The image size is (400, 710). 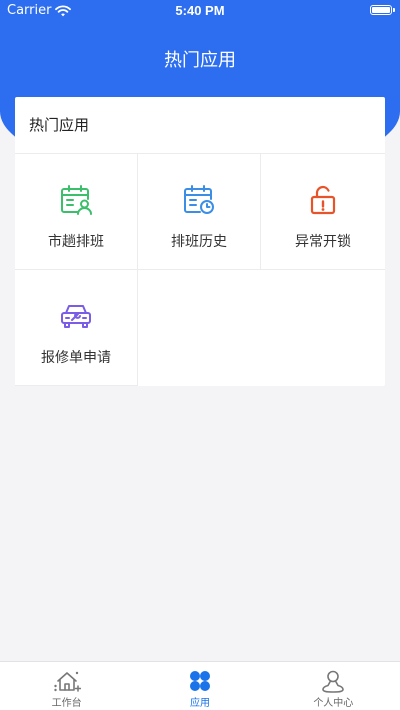 What do you see at coordinates (199, 199) in the screenshot?
I see `calendar-clock-icon` at bounding box center [199, 199].